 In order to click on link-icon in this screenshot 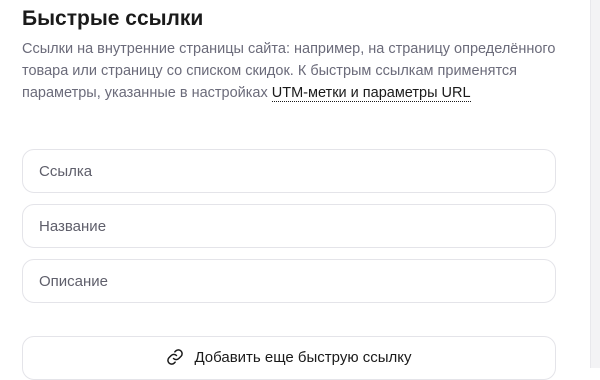, I will do `click(175, 357)`.